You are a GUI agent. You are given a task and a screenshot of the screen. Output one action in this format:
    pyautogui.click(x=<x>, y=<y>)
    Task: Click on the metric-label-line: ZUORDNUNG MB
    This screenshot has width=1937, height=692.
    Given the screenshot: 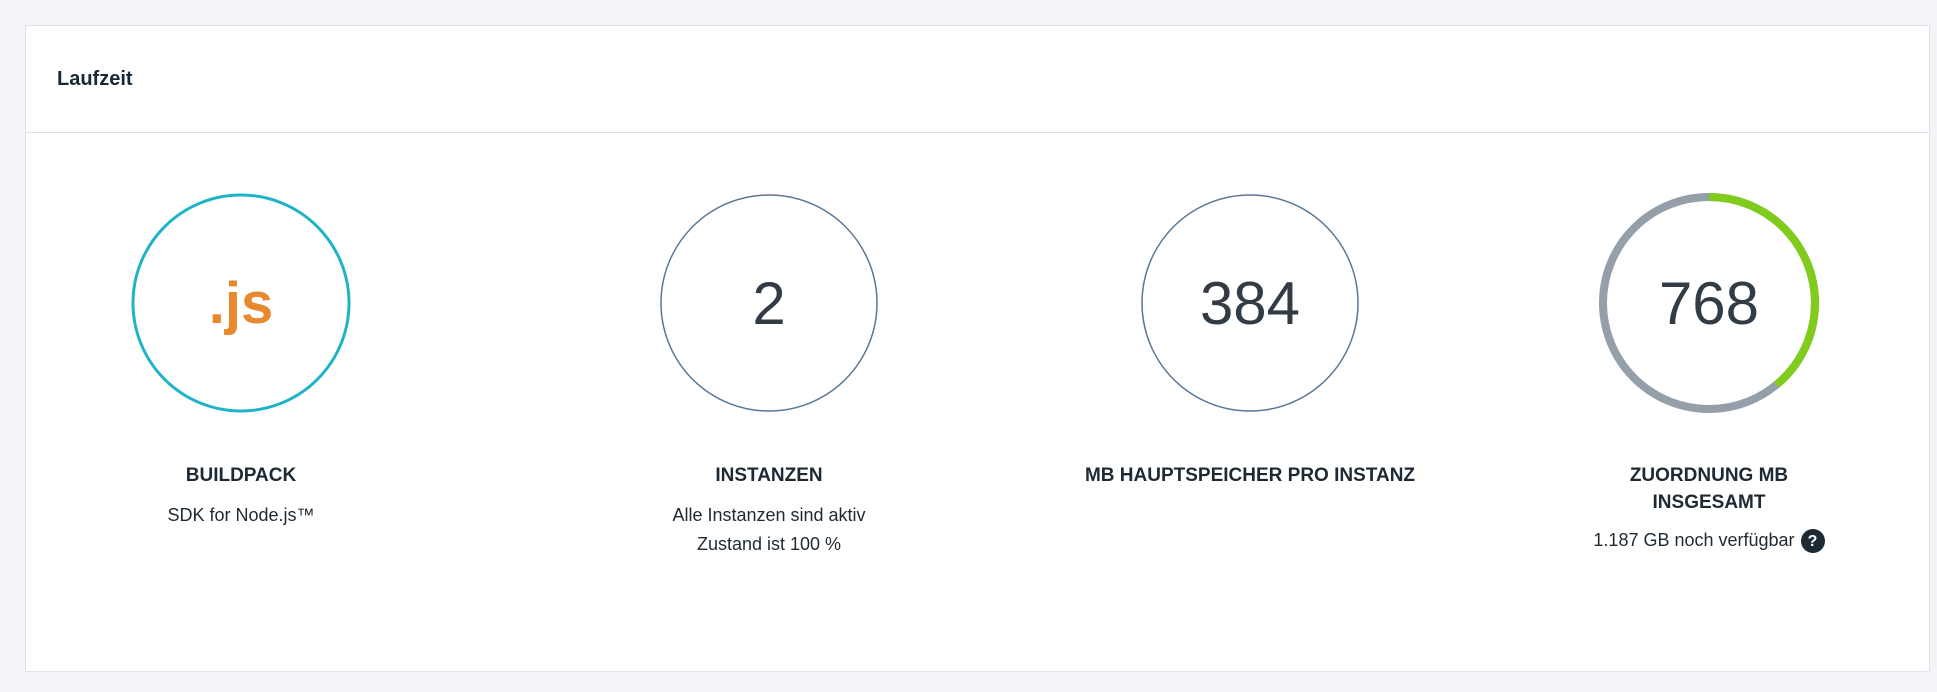 What is the action you would take?
    pyautogui.click(x=1709, y=475)
    